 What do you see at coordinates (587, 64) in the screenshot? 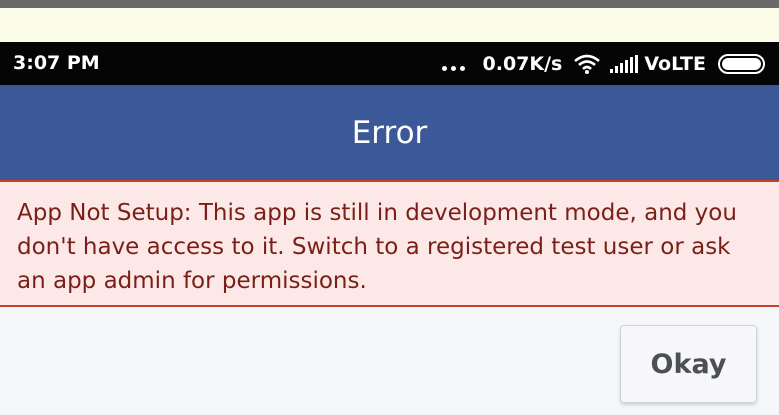
I see `wifi-icon` at bounding box center [587, 64].